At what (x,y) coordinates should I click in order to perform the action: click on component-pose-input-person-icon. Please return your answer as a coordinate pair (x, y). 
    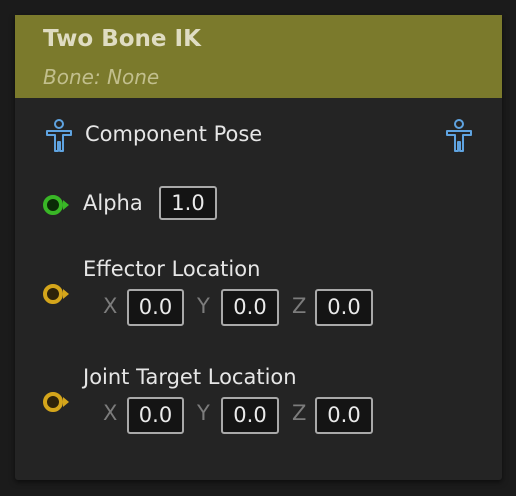
    Looking at the image, I should click on (59, 136).